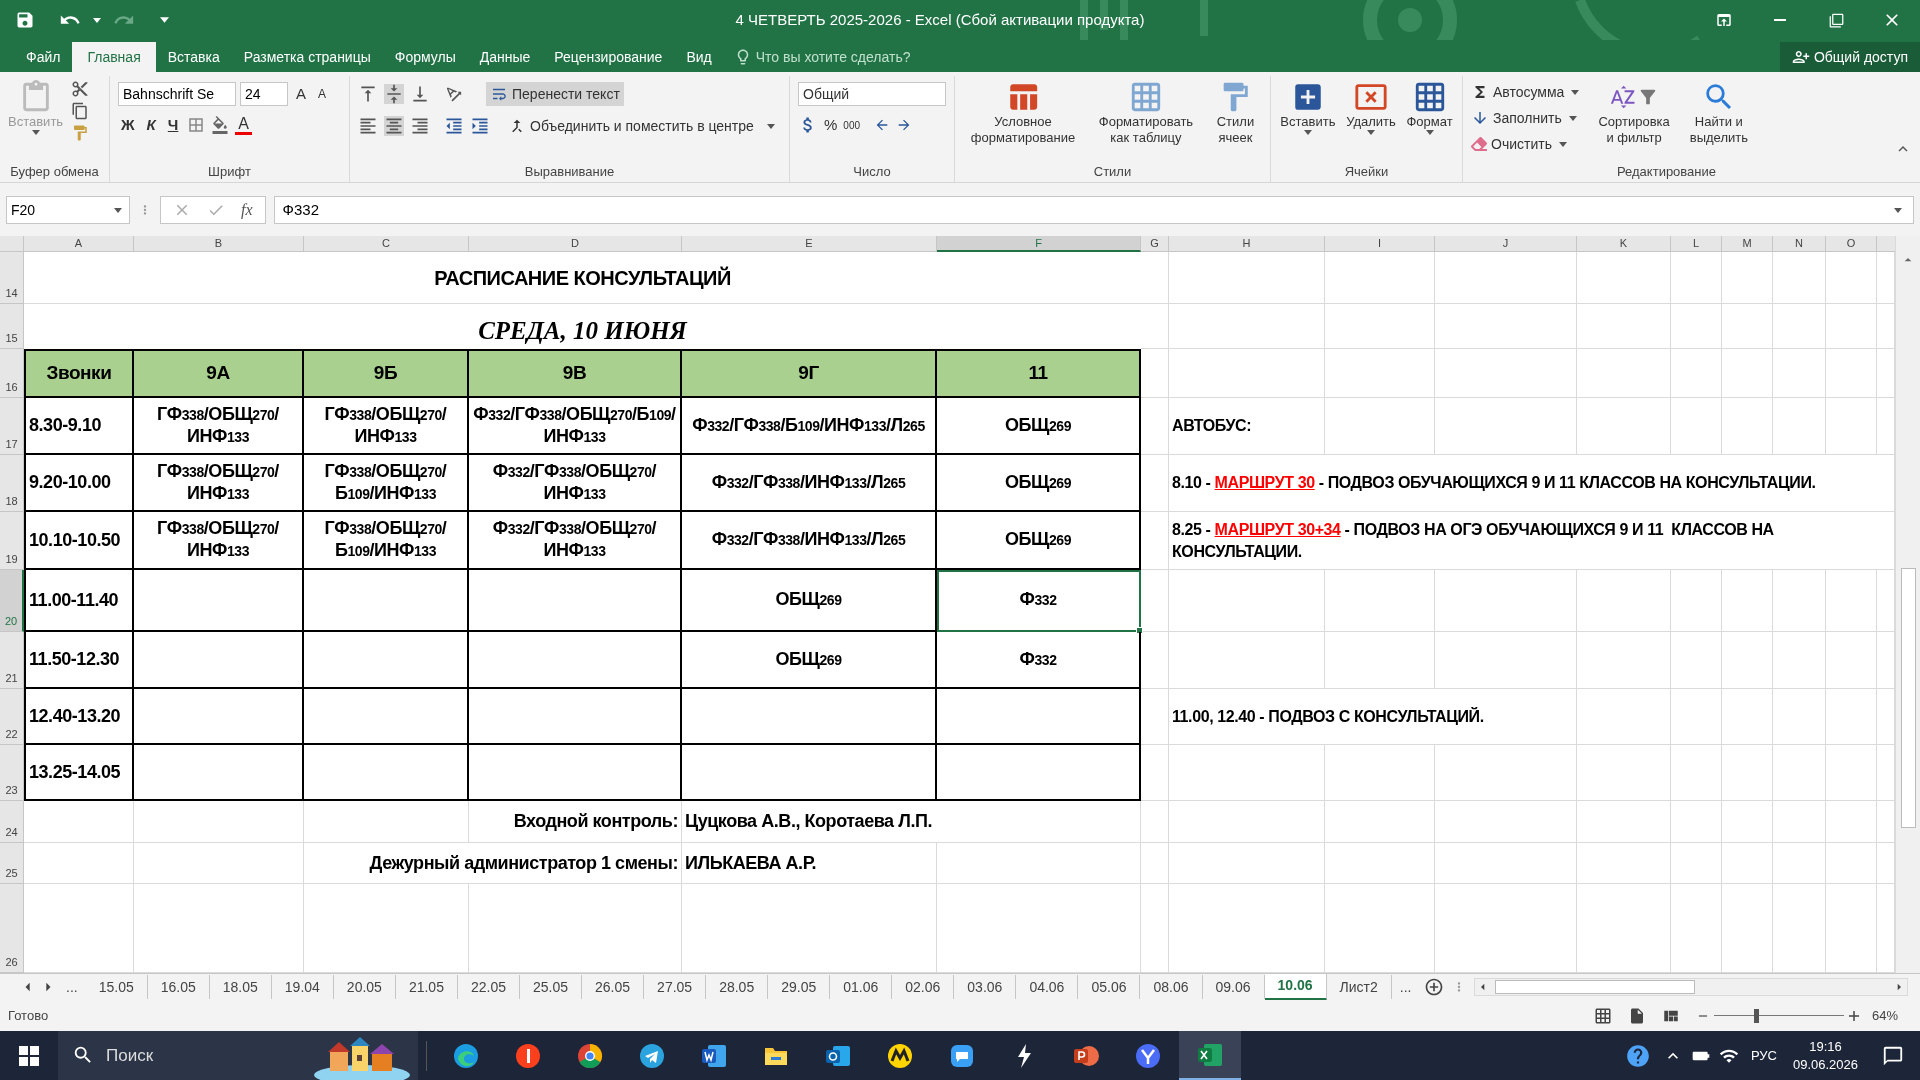  Describe the element at coordinates (1023, 121) in the screenshot. I see `style-button: Условное форматирование` at that location.